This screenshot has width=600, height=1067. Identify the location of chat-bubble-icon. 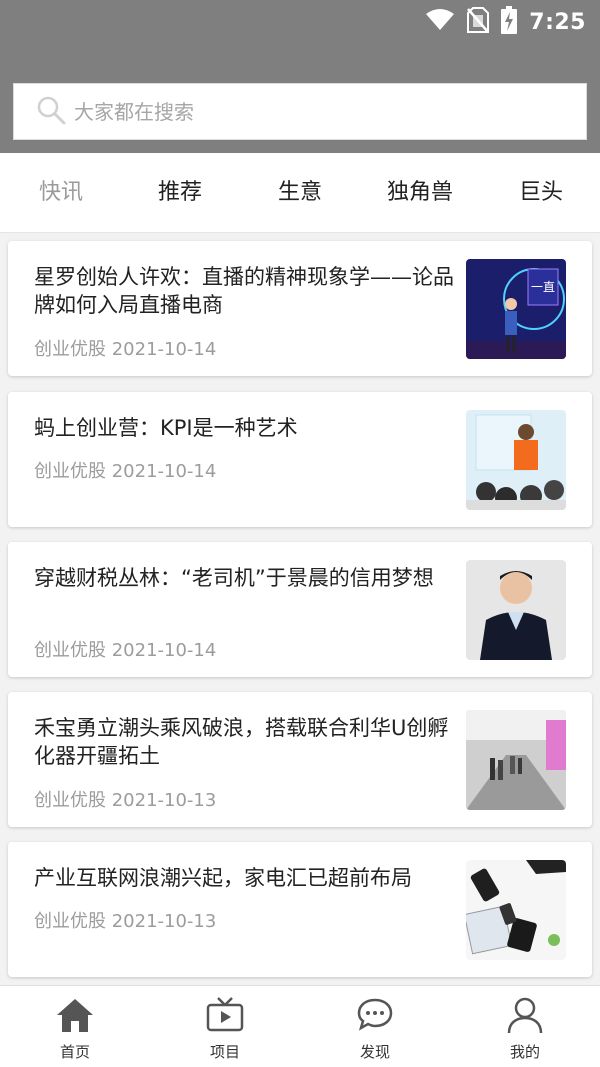
(375, 1015).